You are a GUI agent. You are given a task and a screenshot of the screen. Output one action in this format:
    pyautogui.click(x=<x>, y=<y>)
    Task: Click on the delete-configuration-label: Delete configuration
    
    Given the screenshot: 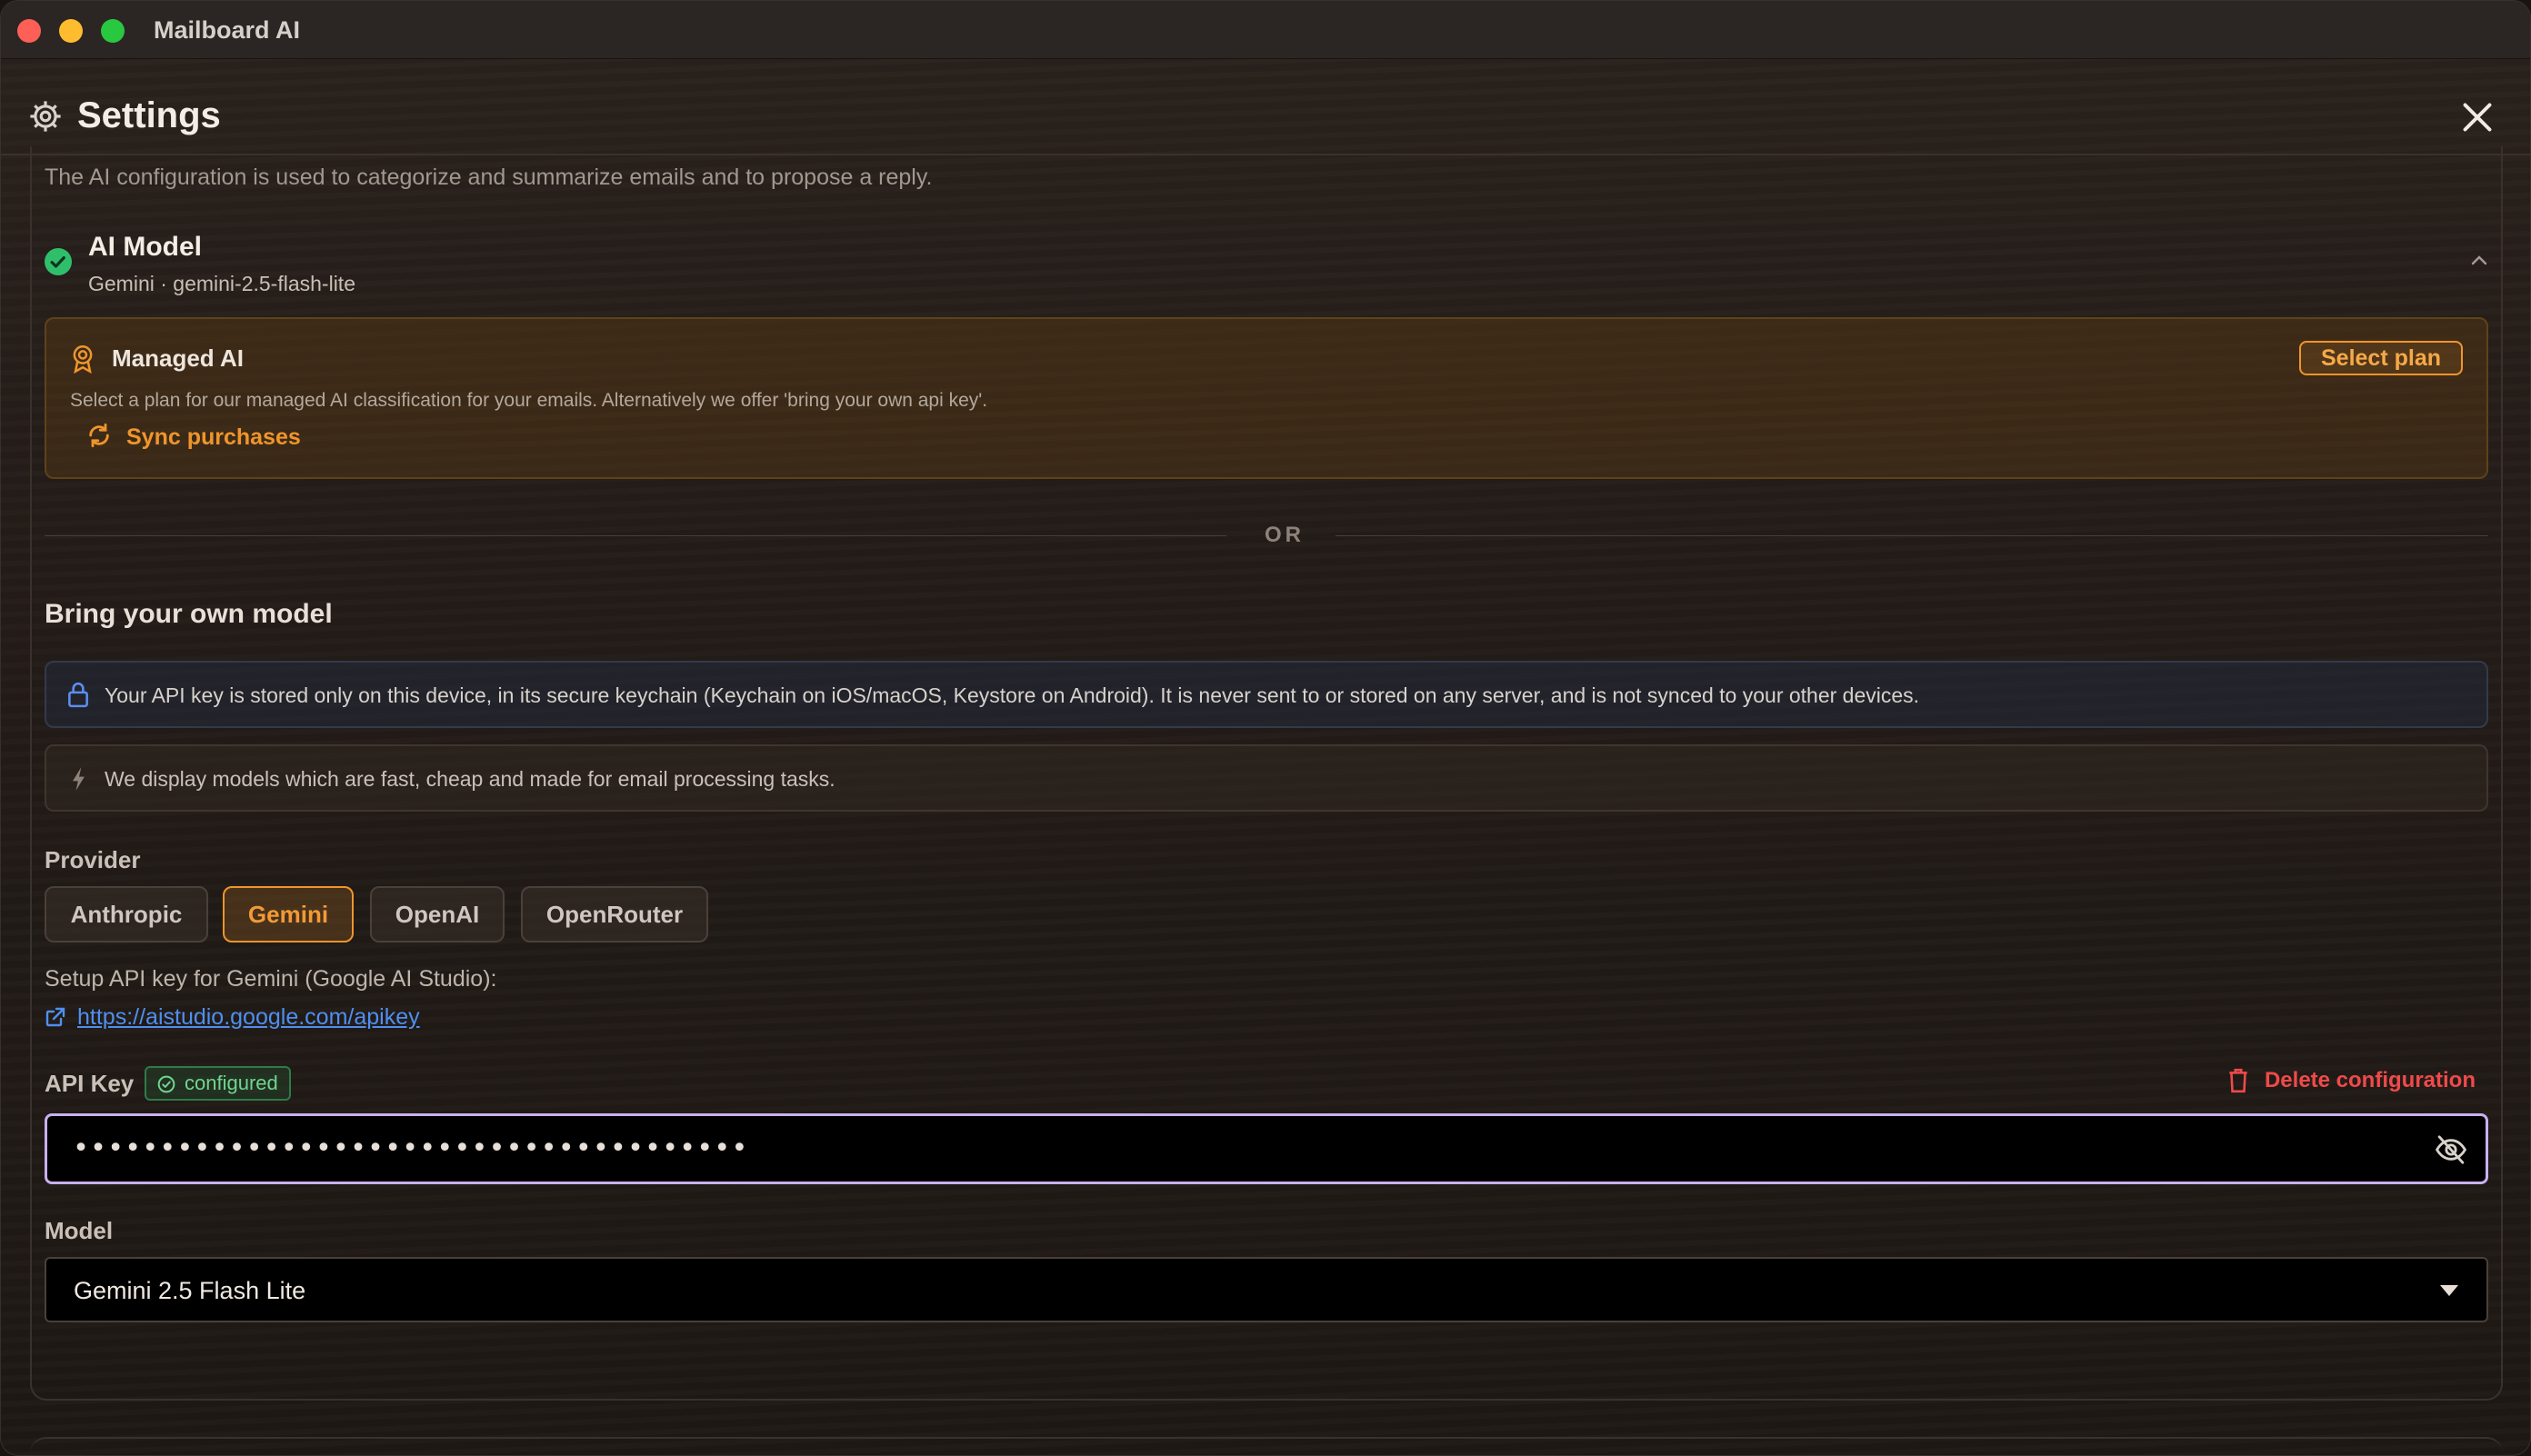 What is the action you would take?
    pyautogui.click(x=2370, y=1080)
    